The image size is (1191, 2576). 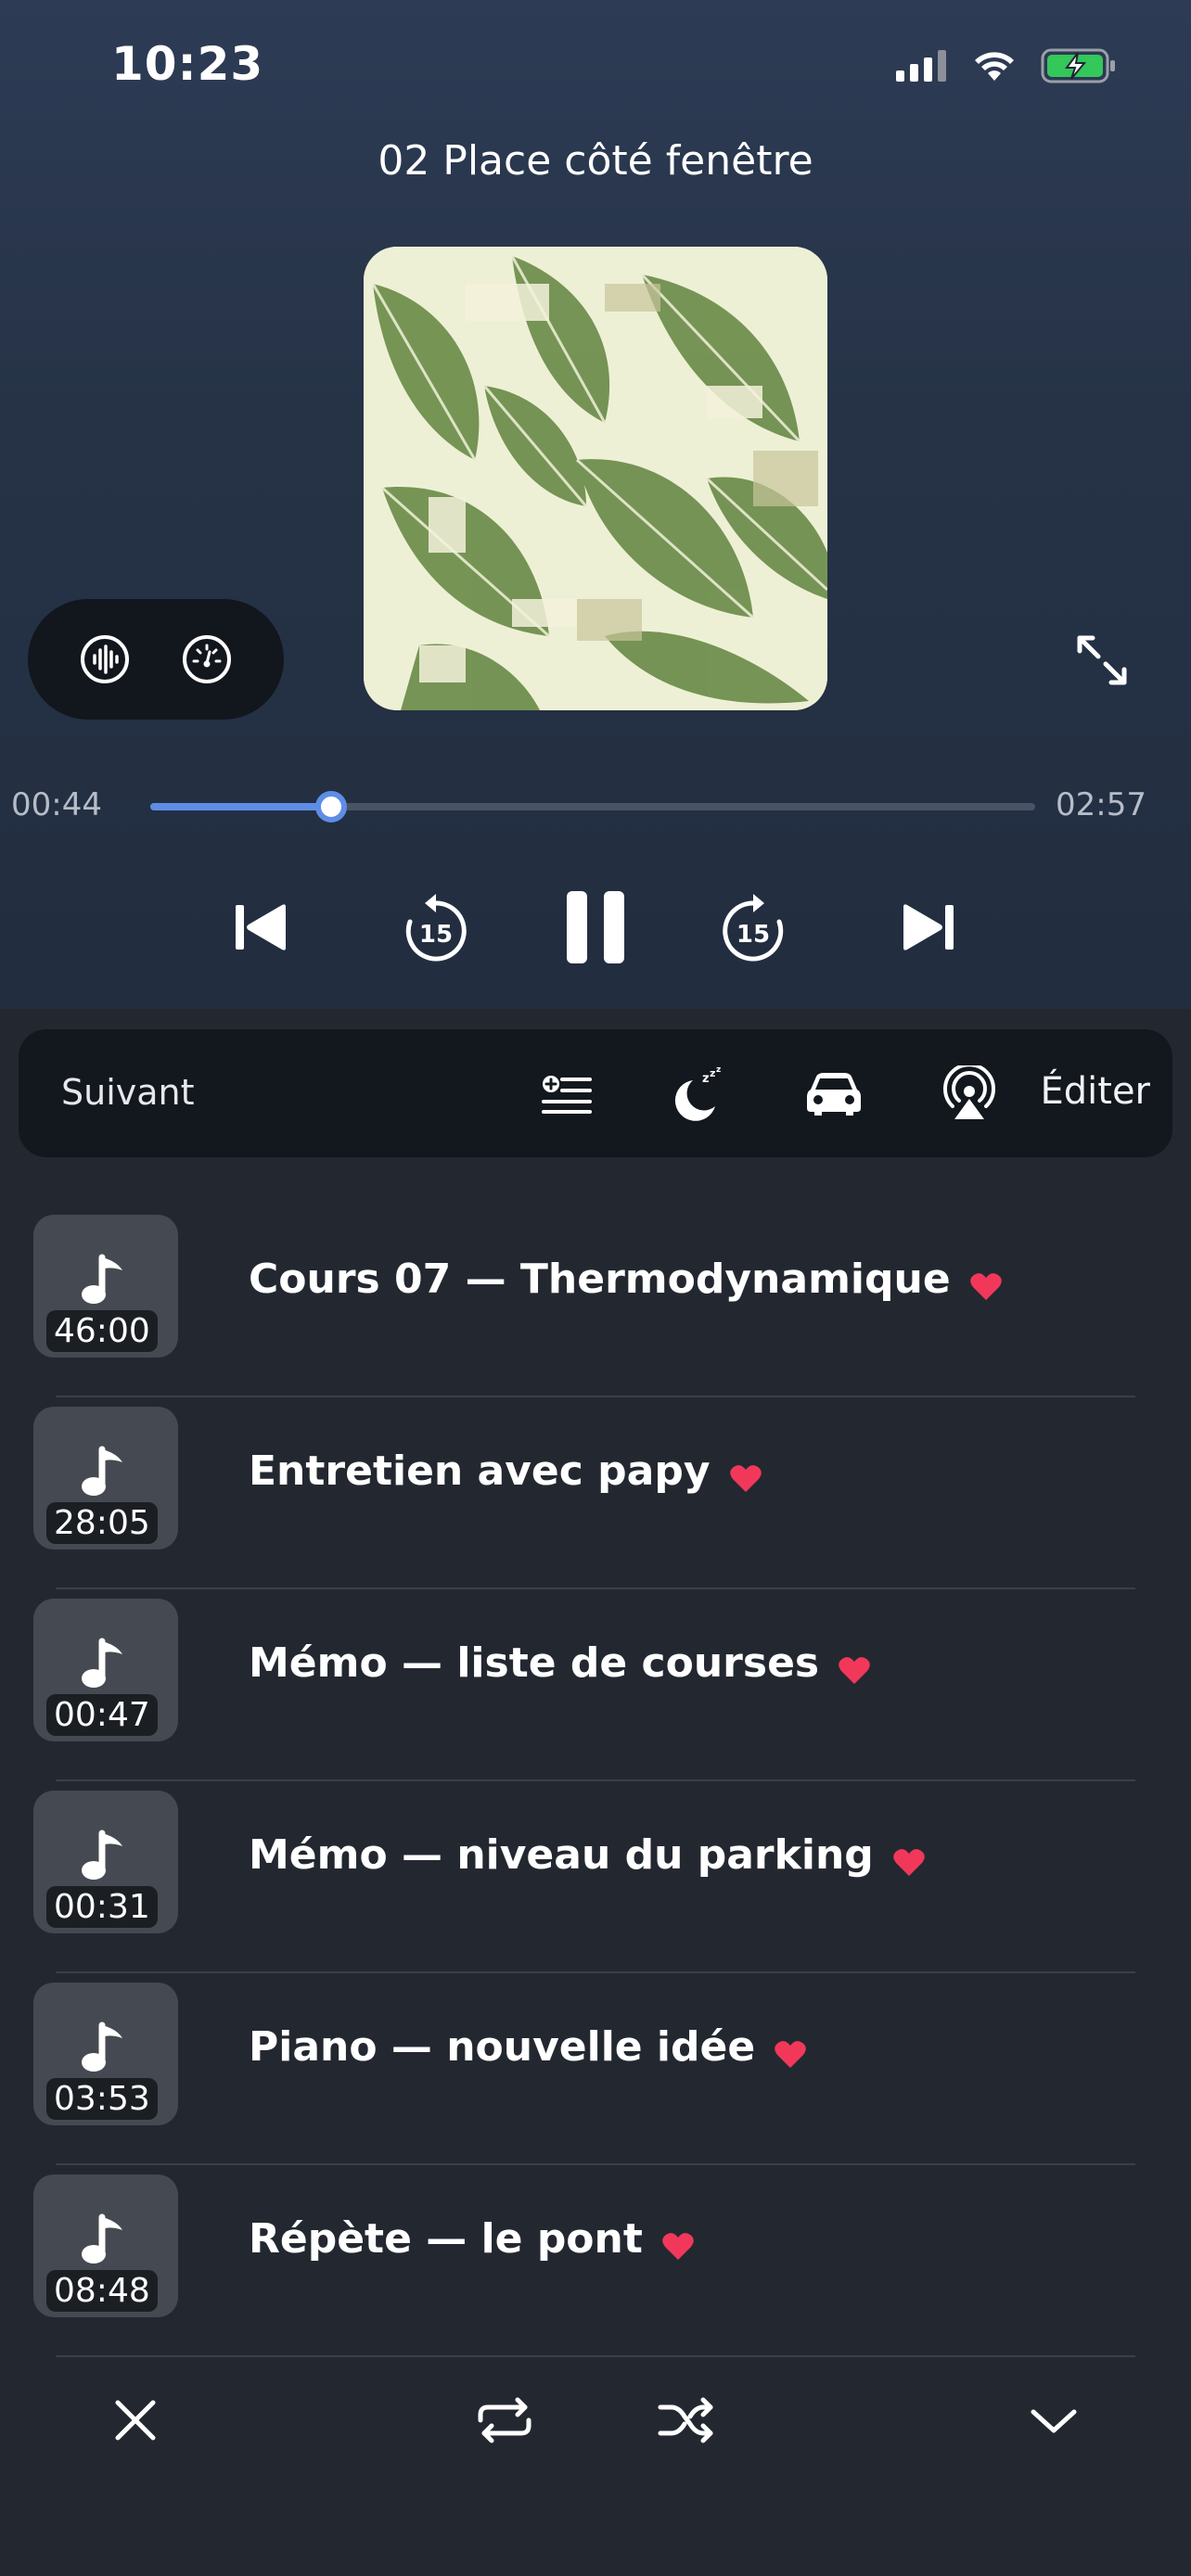 What do you see at coordinates (995, 67) in the screenshot?
I see `wifi-icon` at bounding box center [995, 67].